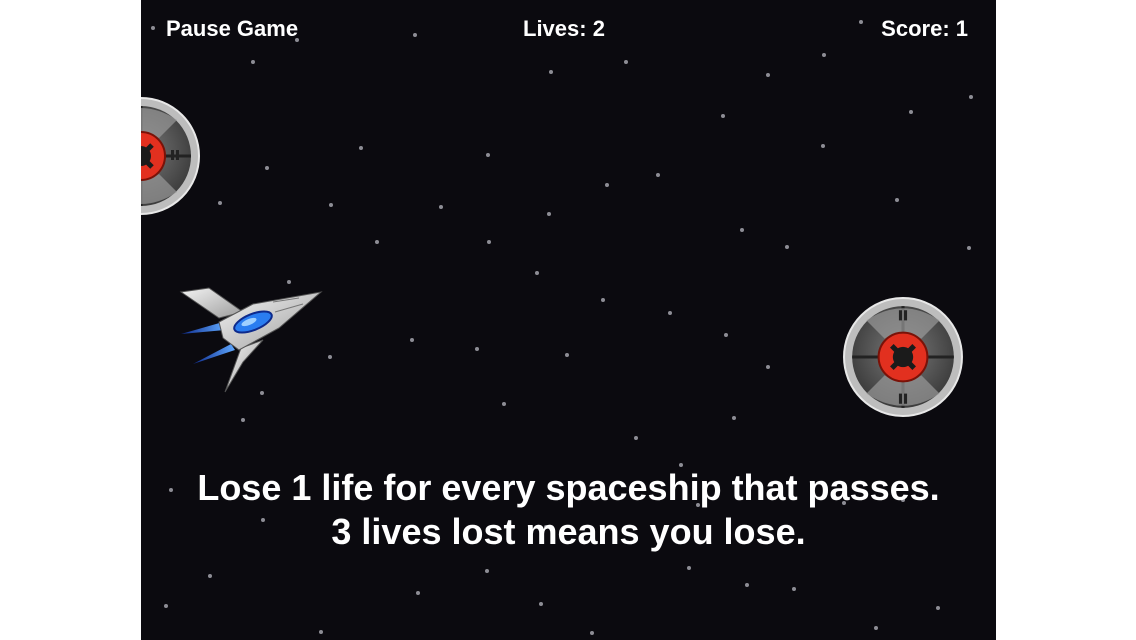 The height and width of the screenshot is (640, 1136). What do you see at coordinates (568, 531) in the screenshot?
I see `instructions-line-2: 3 lives lost means you lose.` at bounding box center [568, 531].